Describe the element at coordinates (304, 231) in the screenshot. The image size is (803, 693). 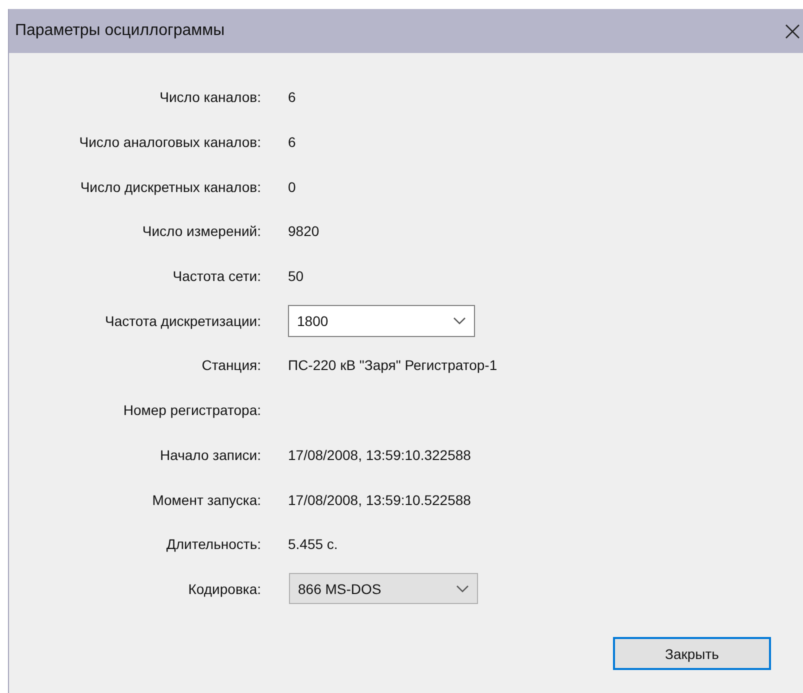
I see `field-value: 9820` at that location.